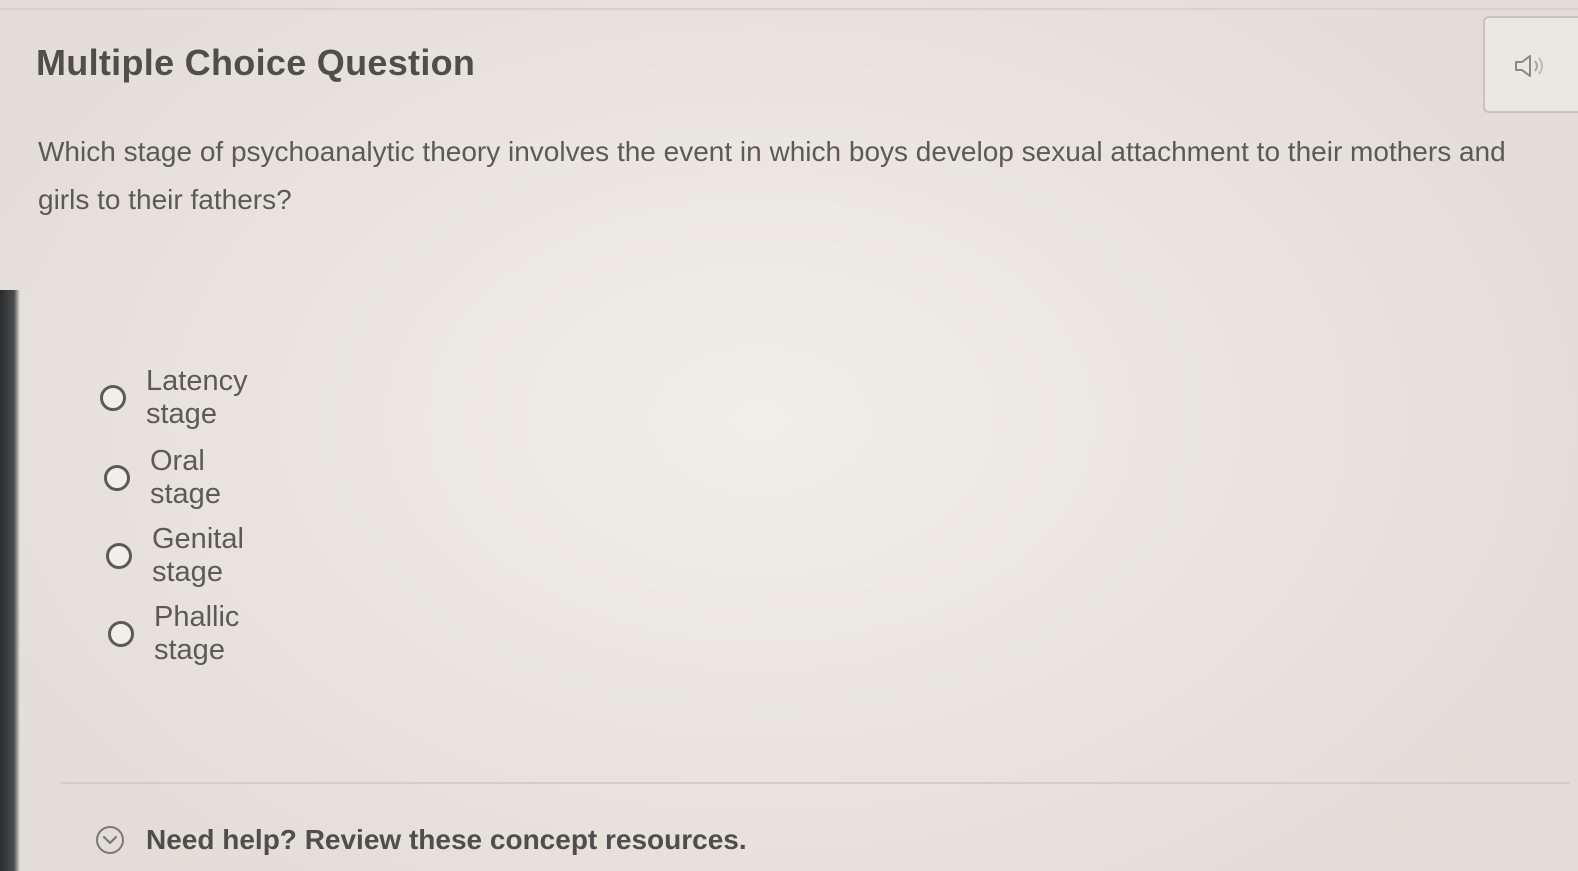  What do you see at coordinates (789, 9) in the screenshot?
I see `top-divider` at bounding box center [789, 9].